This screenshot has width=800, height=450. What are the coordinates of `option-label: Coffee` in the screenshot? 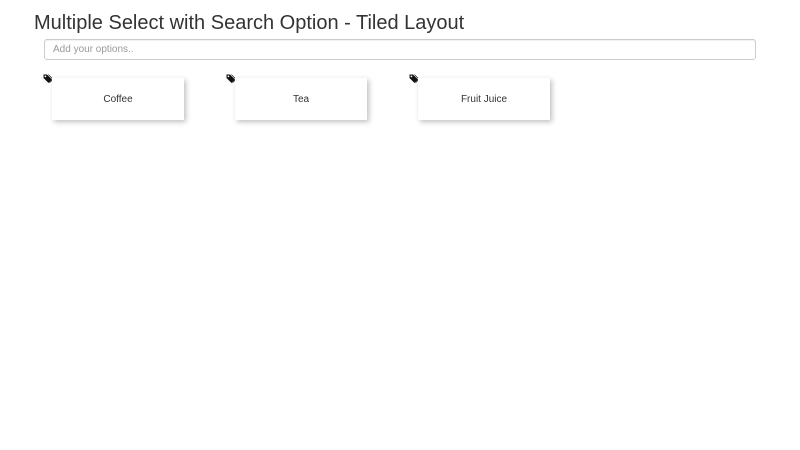 It's located at (118, 99).